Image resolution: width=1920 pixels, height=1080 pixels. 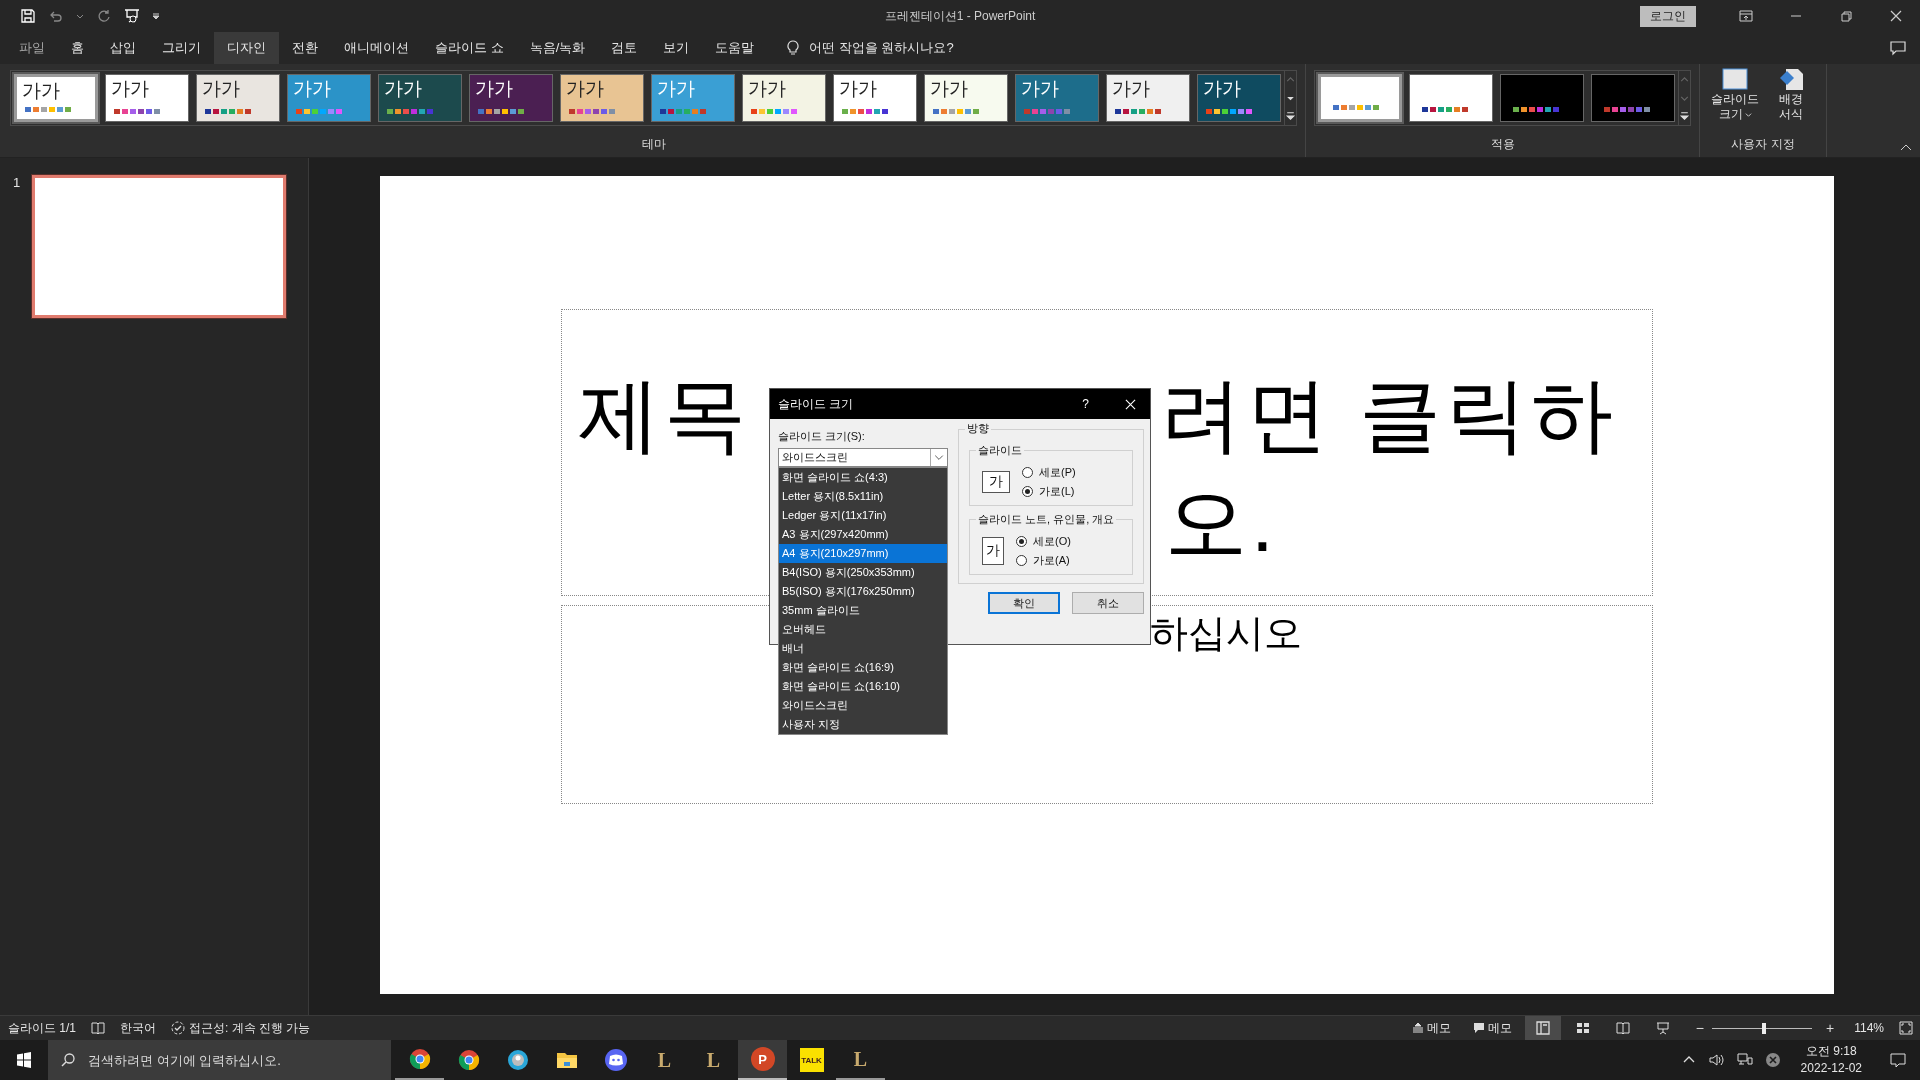 I want to click on radio-option: 세로(O), so click(x=1043, y=541).